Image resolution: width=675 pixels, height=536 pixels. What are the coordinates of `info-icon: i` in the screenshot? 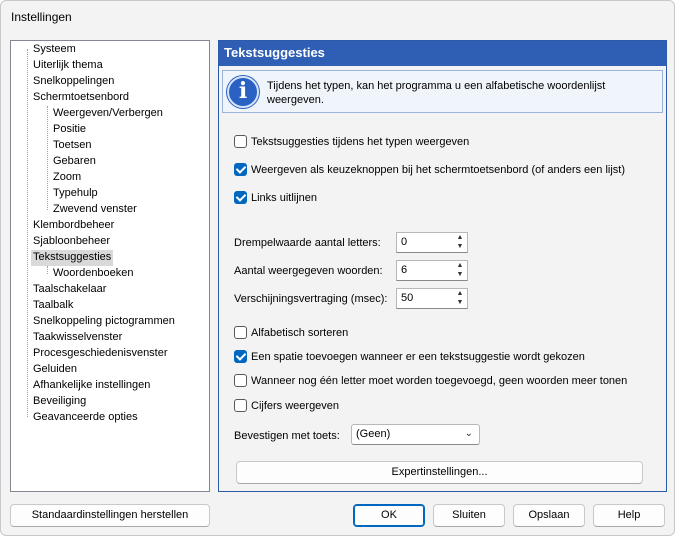 It's located at (243, 92).